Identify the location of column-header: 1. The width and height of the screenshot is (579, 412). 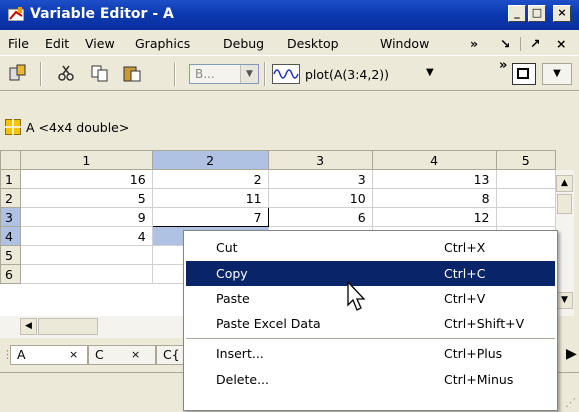
(86, 160).